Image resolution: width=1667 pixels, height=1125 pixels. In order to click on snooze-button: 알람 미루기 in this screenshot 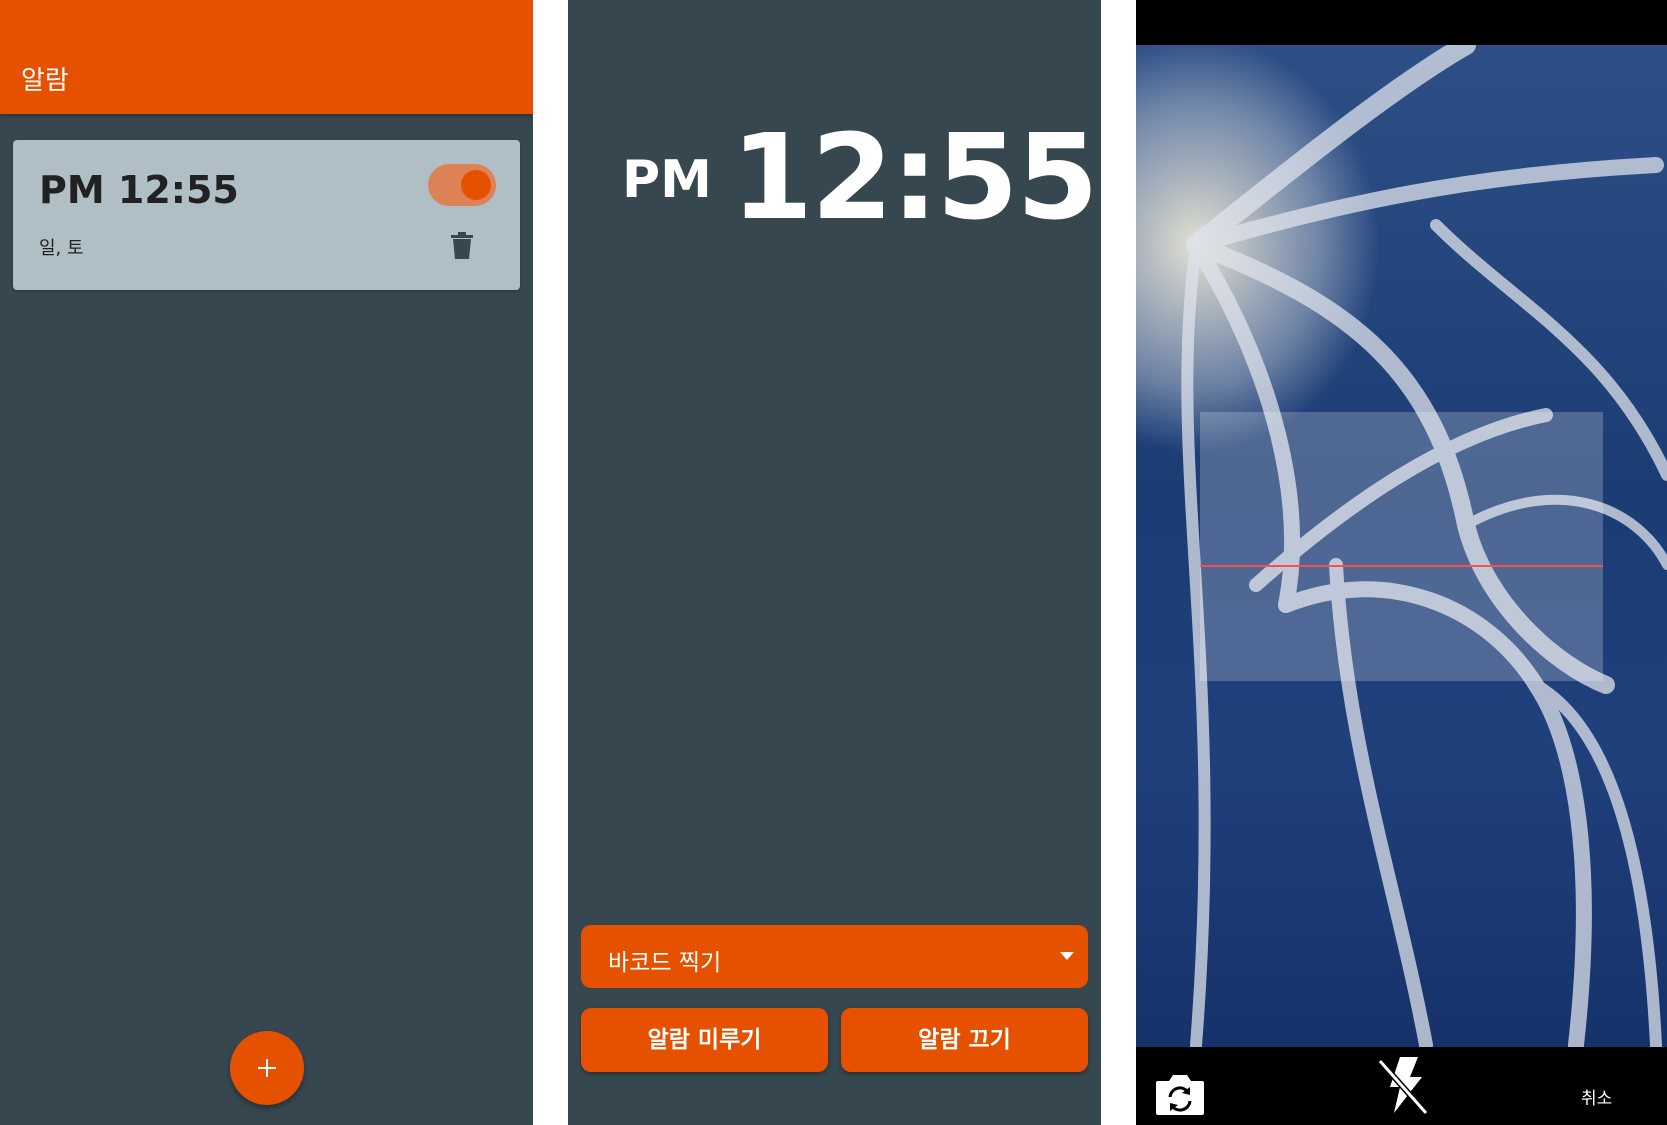, I will do `click(704, 1040)`.